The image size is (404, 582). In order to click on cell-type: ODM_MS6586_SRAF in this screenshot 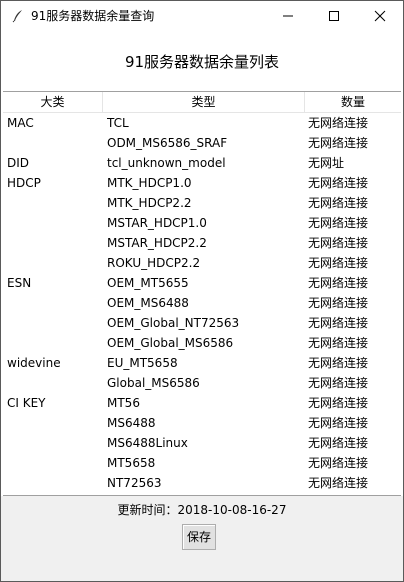, I will do `click(167, 143)`.